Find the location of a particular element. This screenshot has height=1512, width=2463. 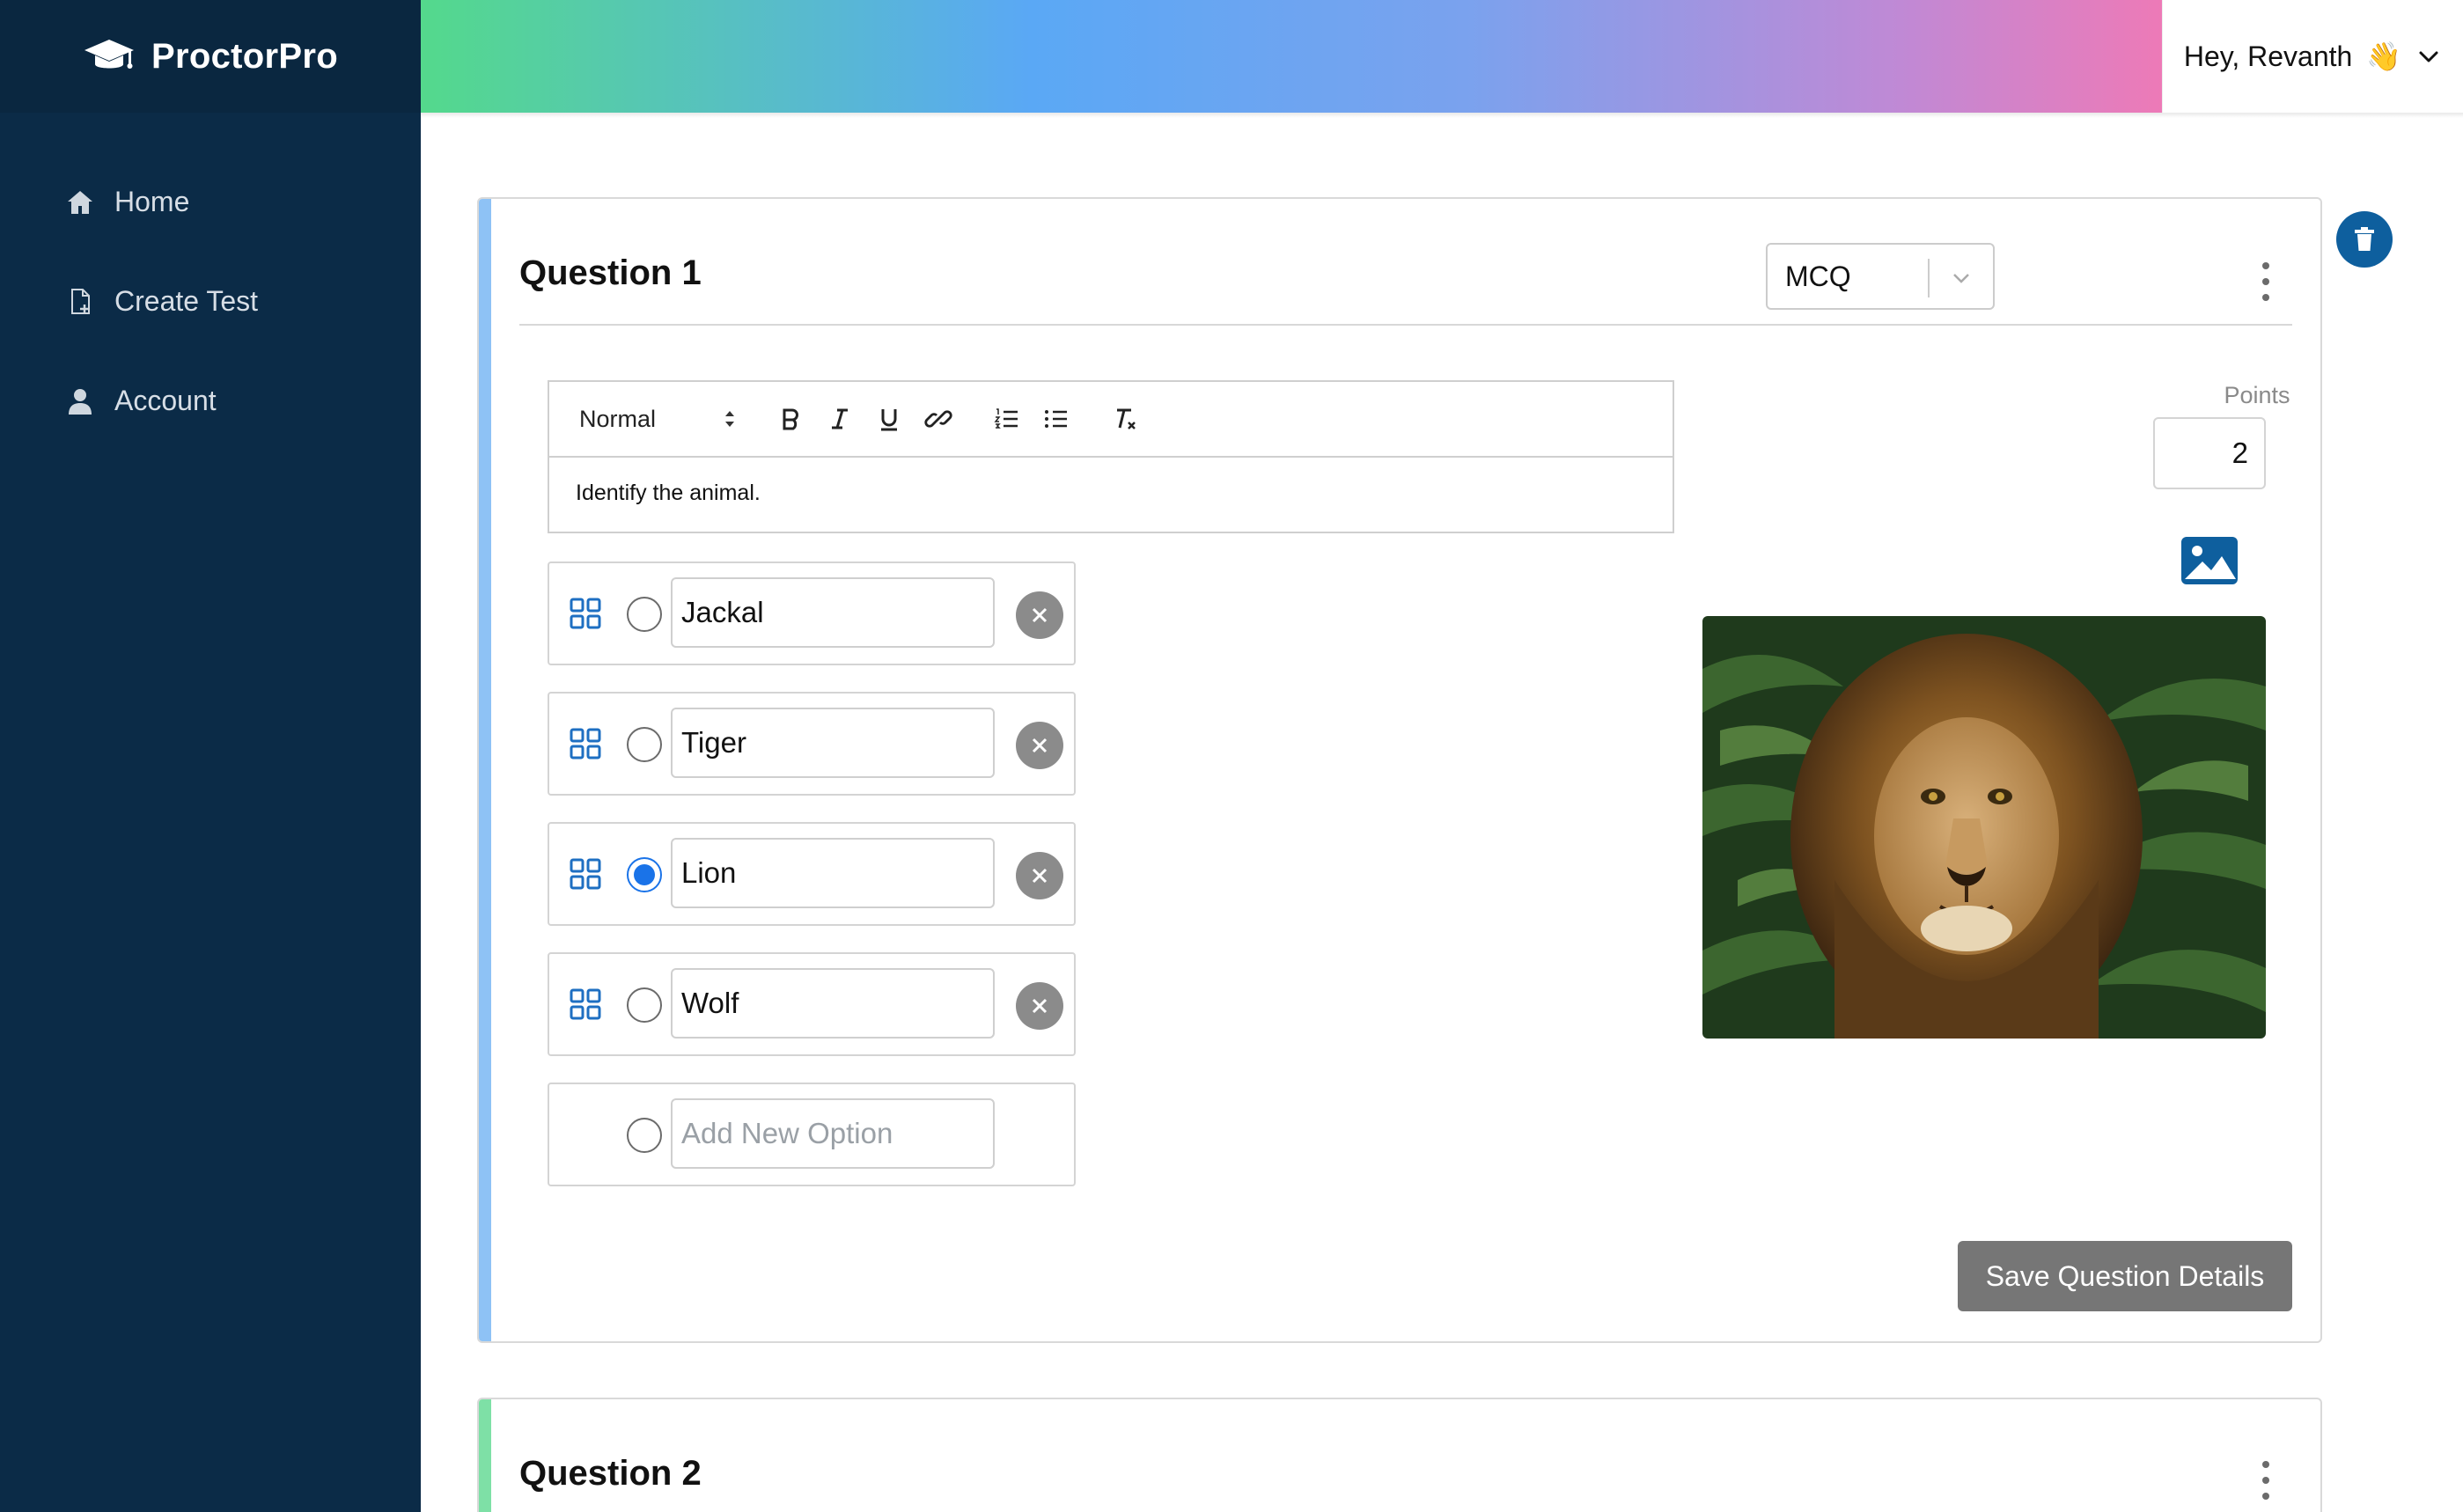

user-menu: Hey, Revanth 👋 is located at coordinates (2312, 57).